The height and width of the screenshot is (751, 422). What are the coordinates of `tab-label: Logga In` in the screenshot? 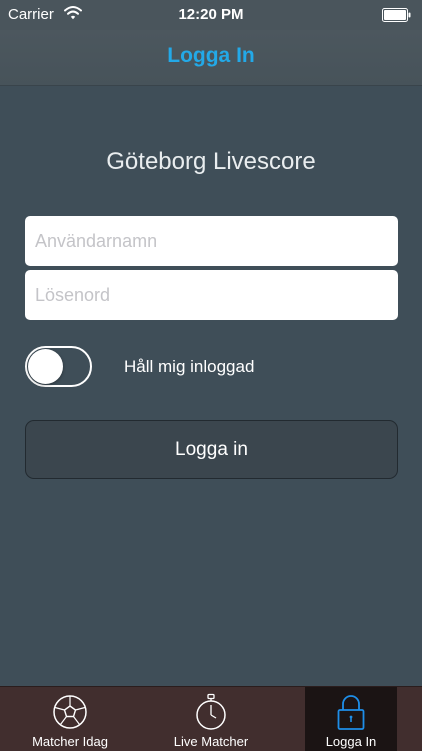 It's located at (351, 741).